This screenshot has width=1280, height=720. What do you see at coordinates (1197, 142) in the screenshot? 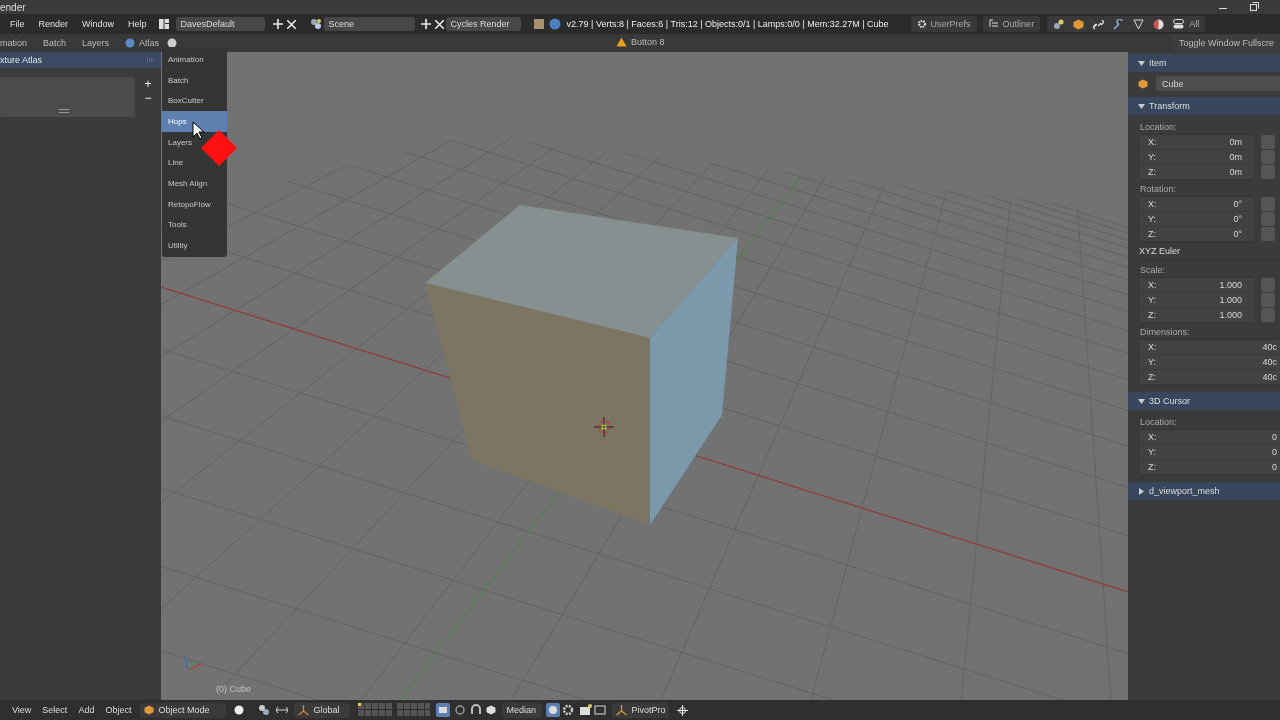
I see `number-field: X: 0m` at bounding box center [1197, 142].